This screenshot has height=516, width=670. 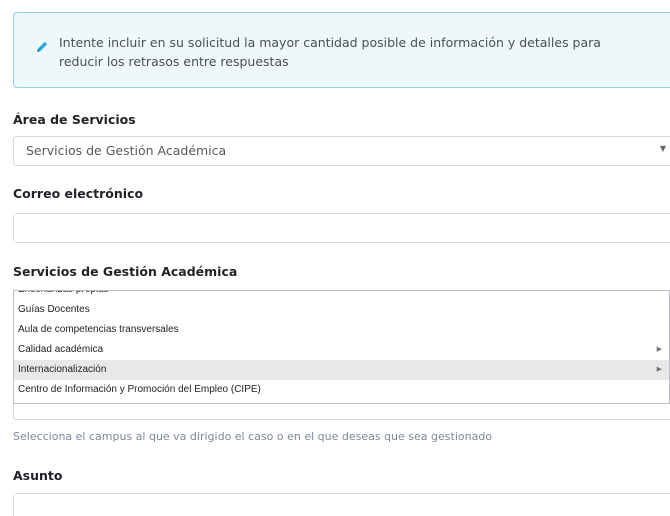 What do you see at coordinates (74, 119) in the screenshot?
I see `service-area-label: Área de Servicios` at bounding box center [74, 119].